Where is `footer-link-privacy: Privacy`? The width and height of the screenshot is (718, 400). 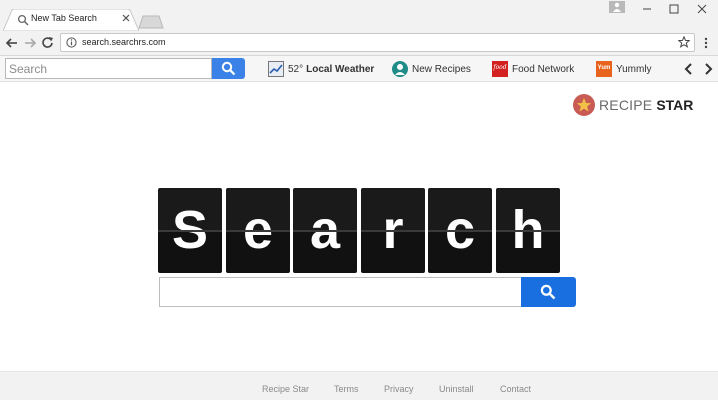
footer-link-privacy: Privacy is located at coordinates (399, 389).